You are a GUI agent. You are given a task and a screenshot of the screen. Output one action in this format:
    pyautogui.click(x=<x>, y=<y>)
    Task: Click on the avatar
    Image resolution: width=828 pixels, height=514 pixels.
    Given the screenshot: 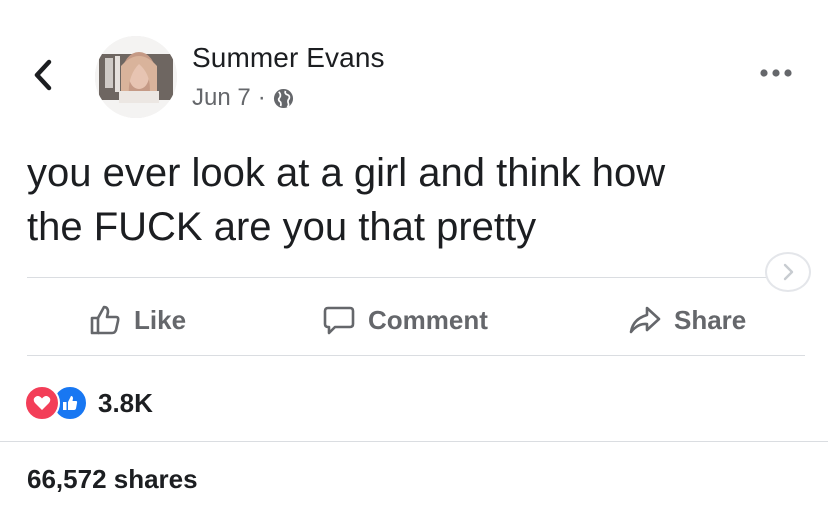 What is the action you would take?
    pyautogui.click(x=136, y=77)
    